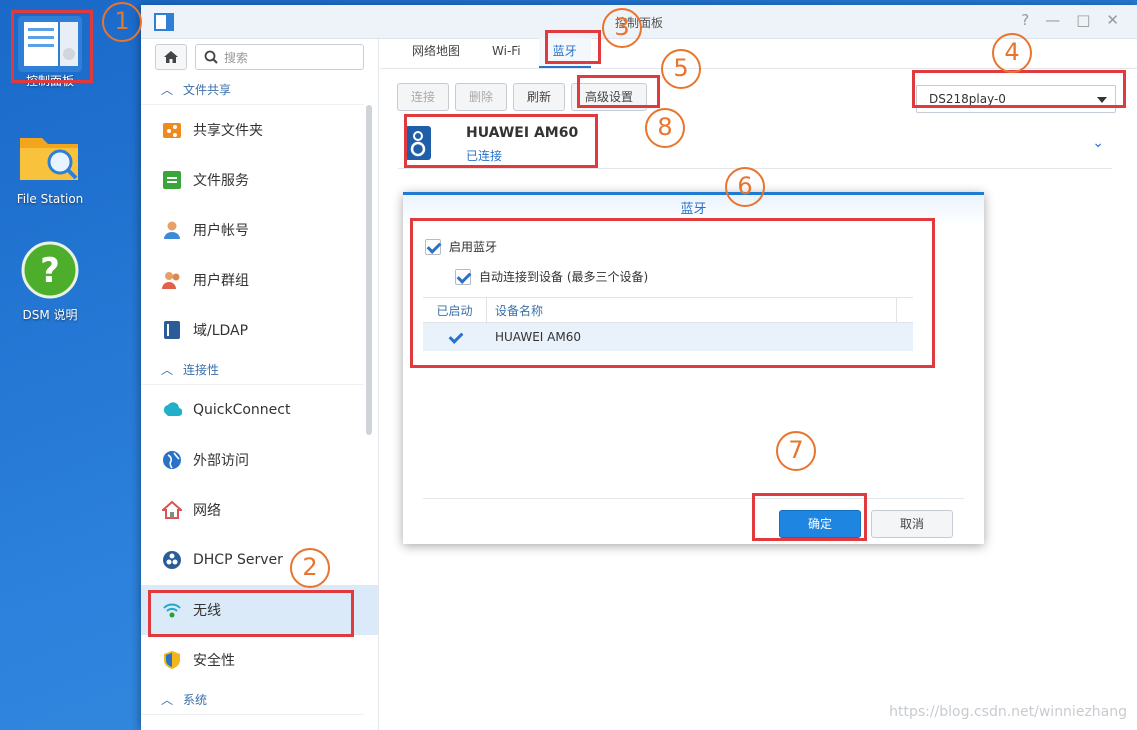 The height and width of the screenshot is (730, 1137). What do you see at coordinates (1016, 99) in the screenshot?
I see `device-select: DS218play-0` at bounding box center [1016, 99].